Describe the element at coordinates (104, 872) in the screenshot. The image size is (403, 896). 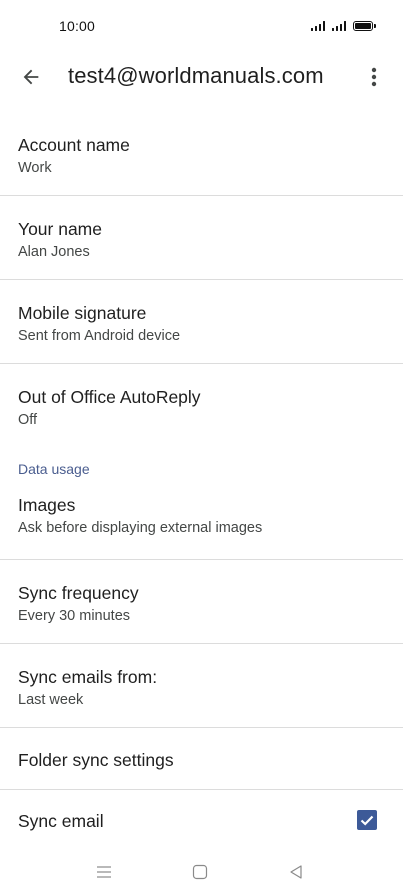
I see `menu-icon` at that location.